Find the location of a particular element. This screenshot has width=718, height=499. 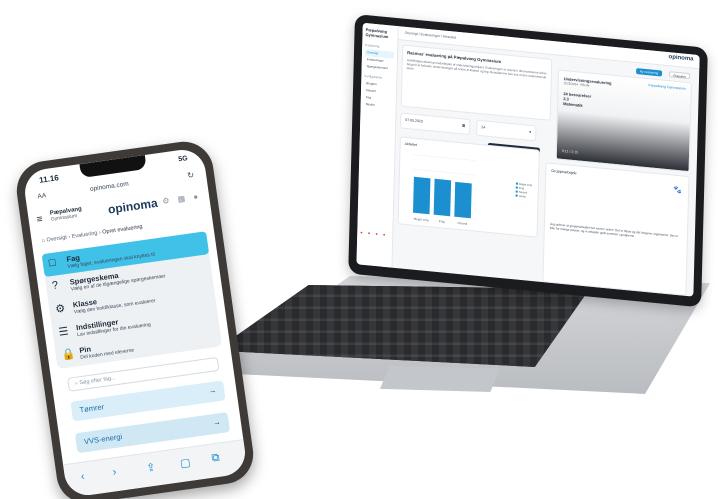

video-timestamp: 0:11 / 2:15 is located at coordinates (570, 151).